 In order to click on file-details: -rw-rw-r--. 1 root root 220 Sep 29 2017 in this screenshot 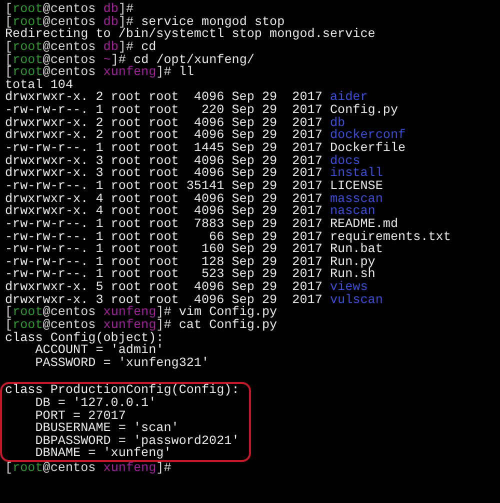, I will do `click(163, 110)`.